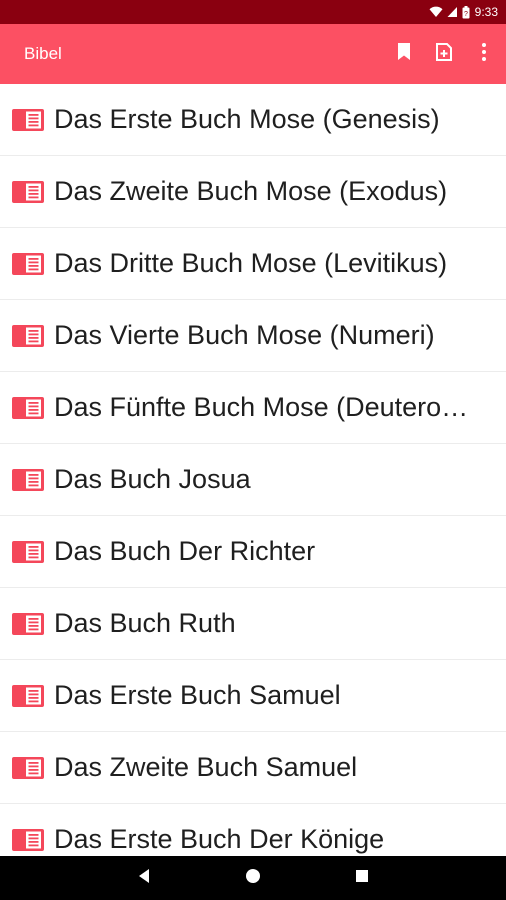 This screenshot has height=900, width=506. What do you see at coordinates (253, 54) in the screenshot?
I see `app-toolbar: Bibel` at bounding box center [253, 54].